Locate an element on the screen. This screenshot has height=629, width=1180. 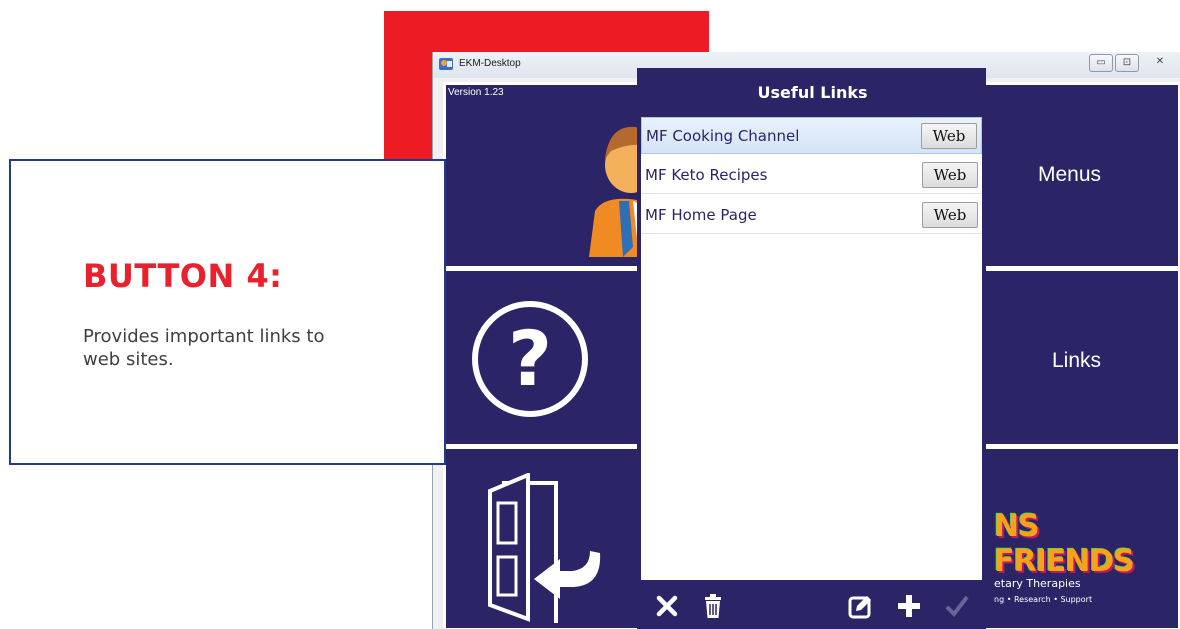
link-name: MF Home Page is located at coordinates (701, 215).